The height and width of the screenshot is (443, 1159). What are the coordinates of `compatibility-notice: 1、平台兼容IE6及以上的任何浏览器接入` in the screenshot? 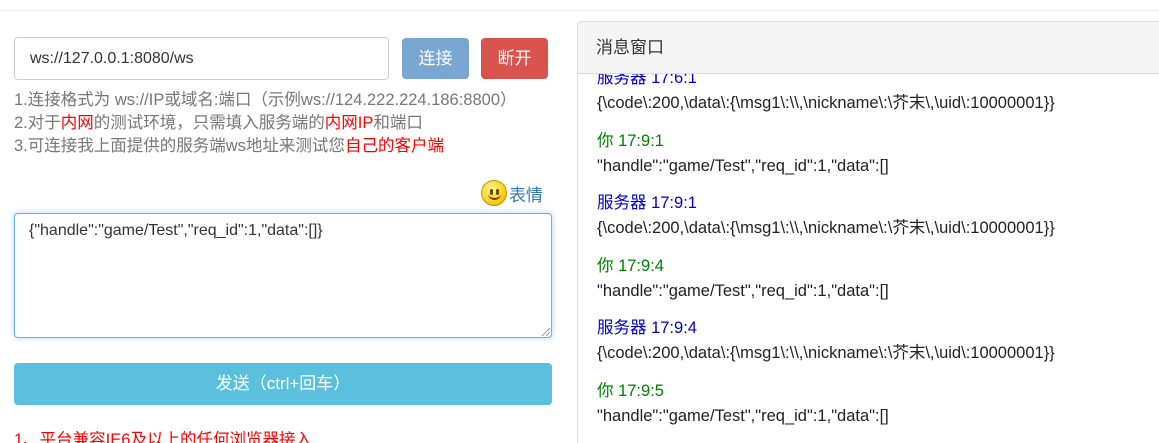 It's located at (163, 437).